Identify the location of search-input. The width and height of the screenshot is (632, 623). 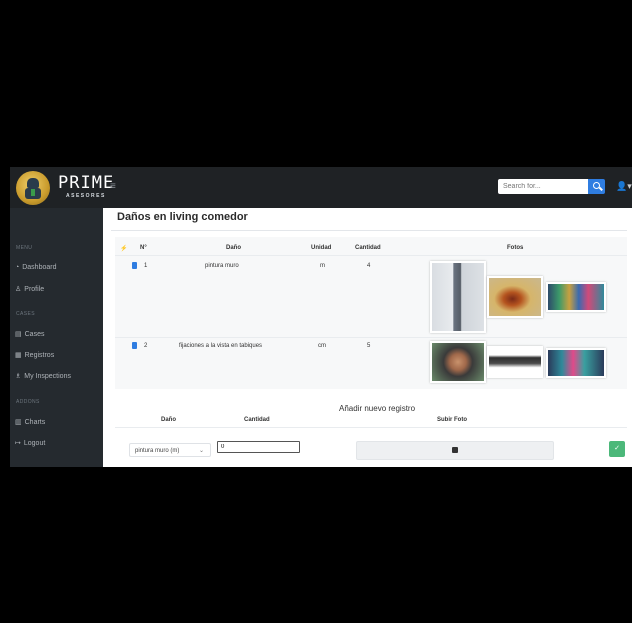
(543, 186).